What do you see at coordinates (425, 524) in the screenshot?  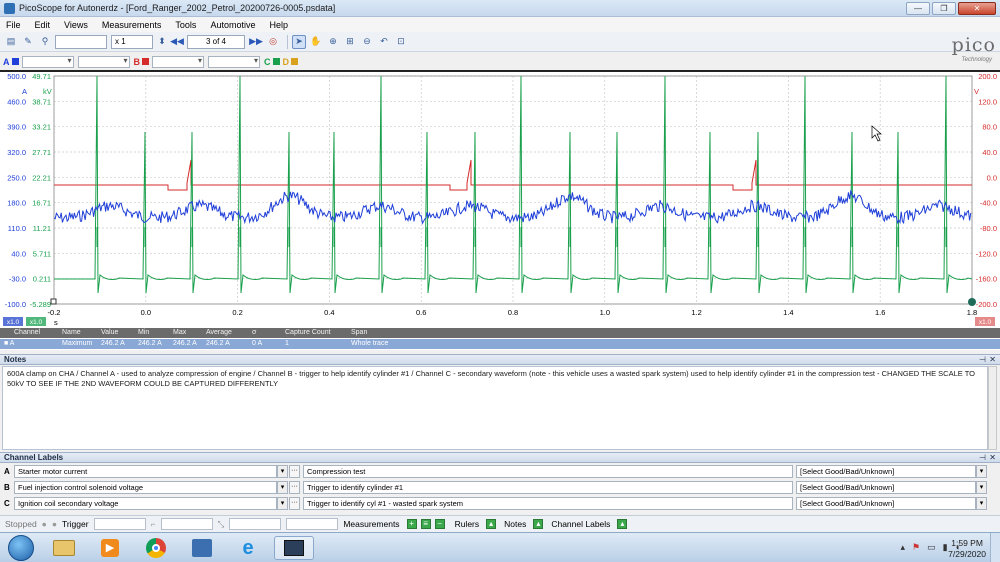 I see `edit-measurement-icon: ≡` at bounding box center [425, 524].